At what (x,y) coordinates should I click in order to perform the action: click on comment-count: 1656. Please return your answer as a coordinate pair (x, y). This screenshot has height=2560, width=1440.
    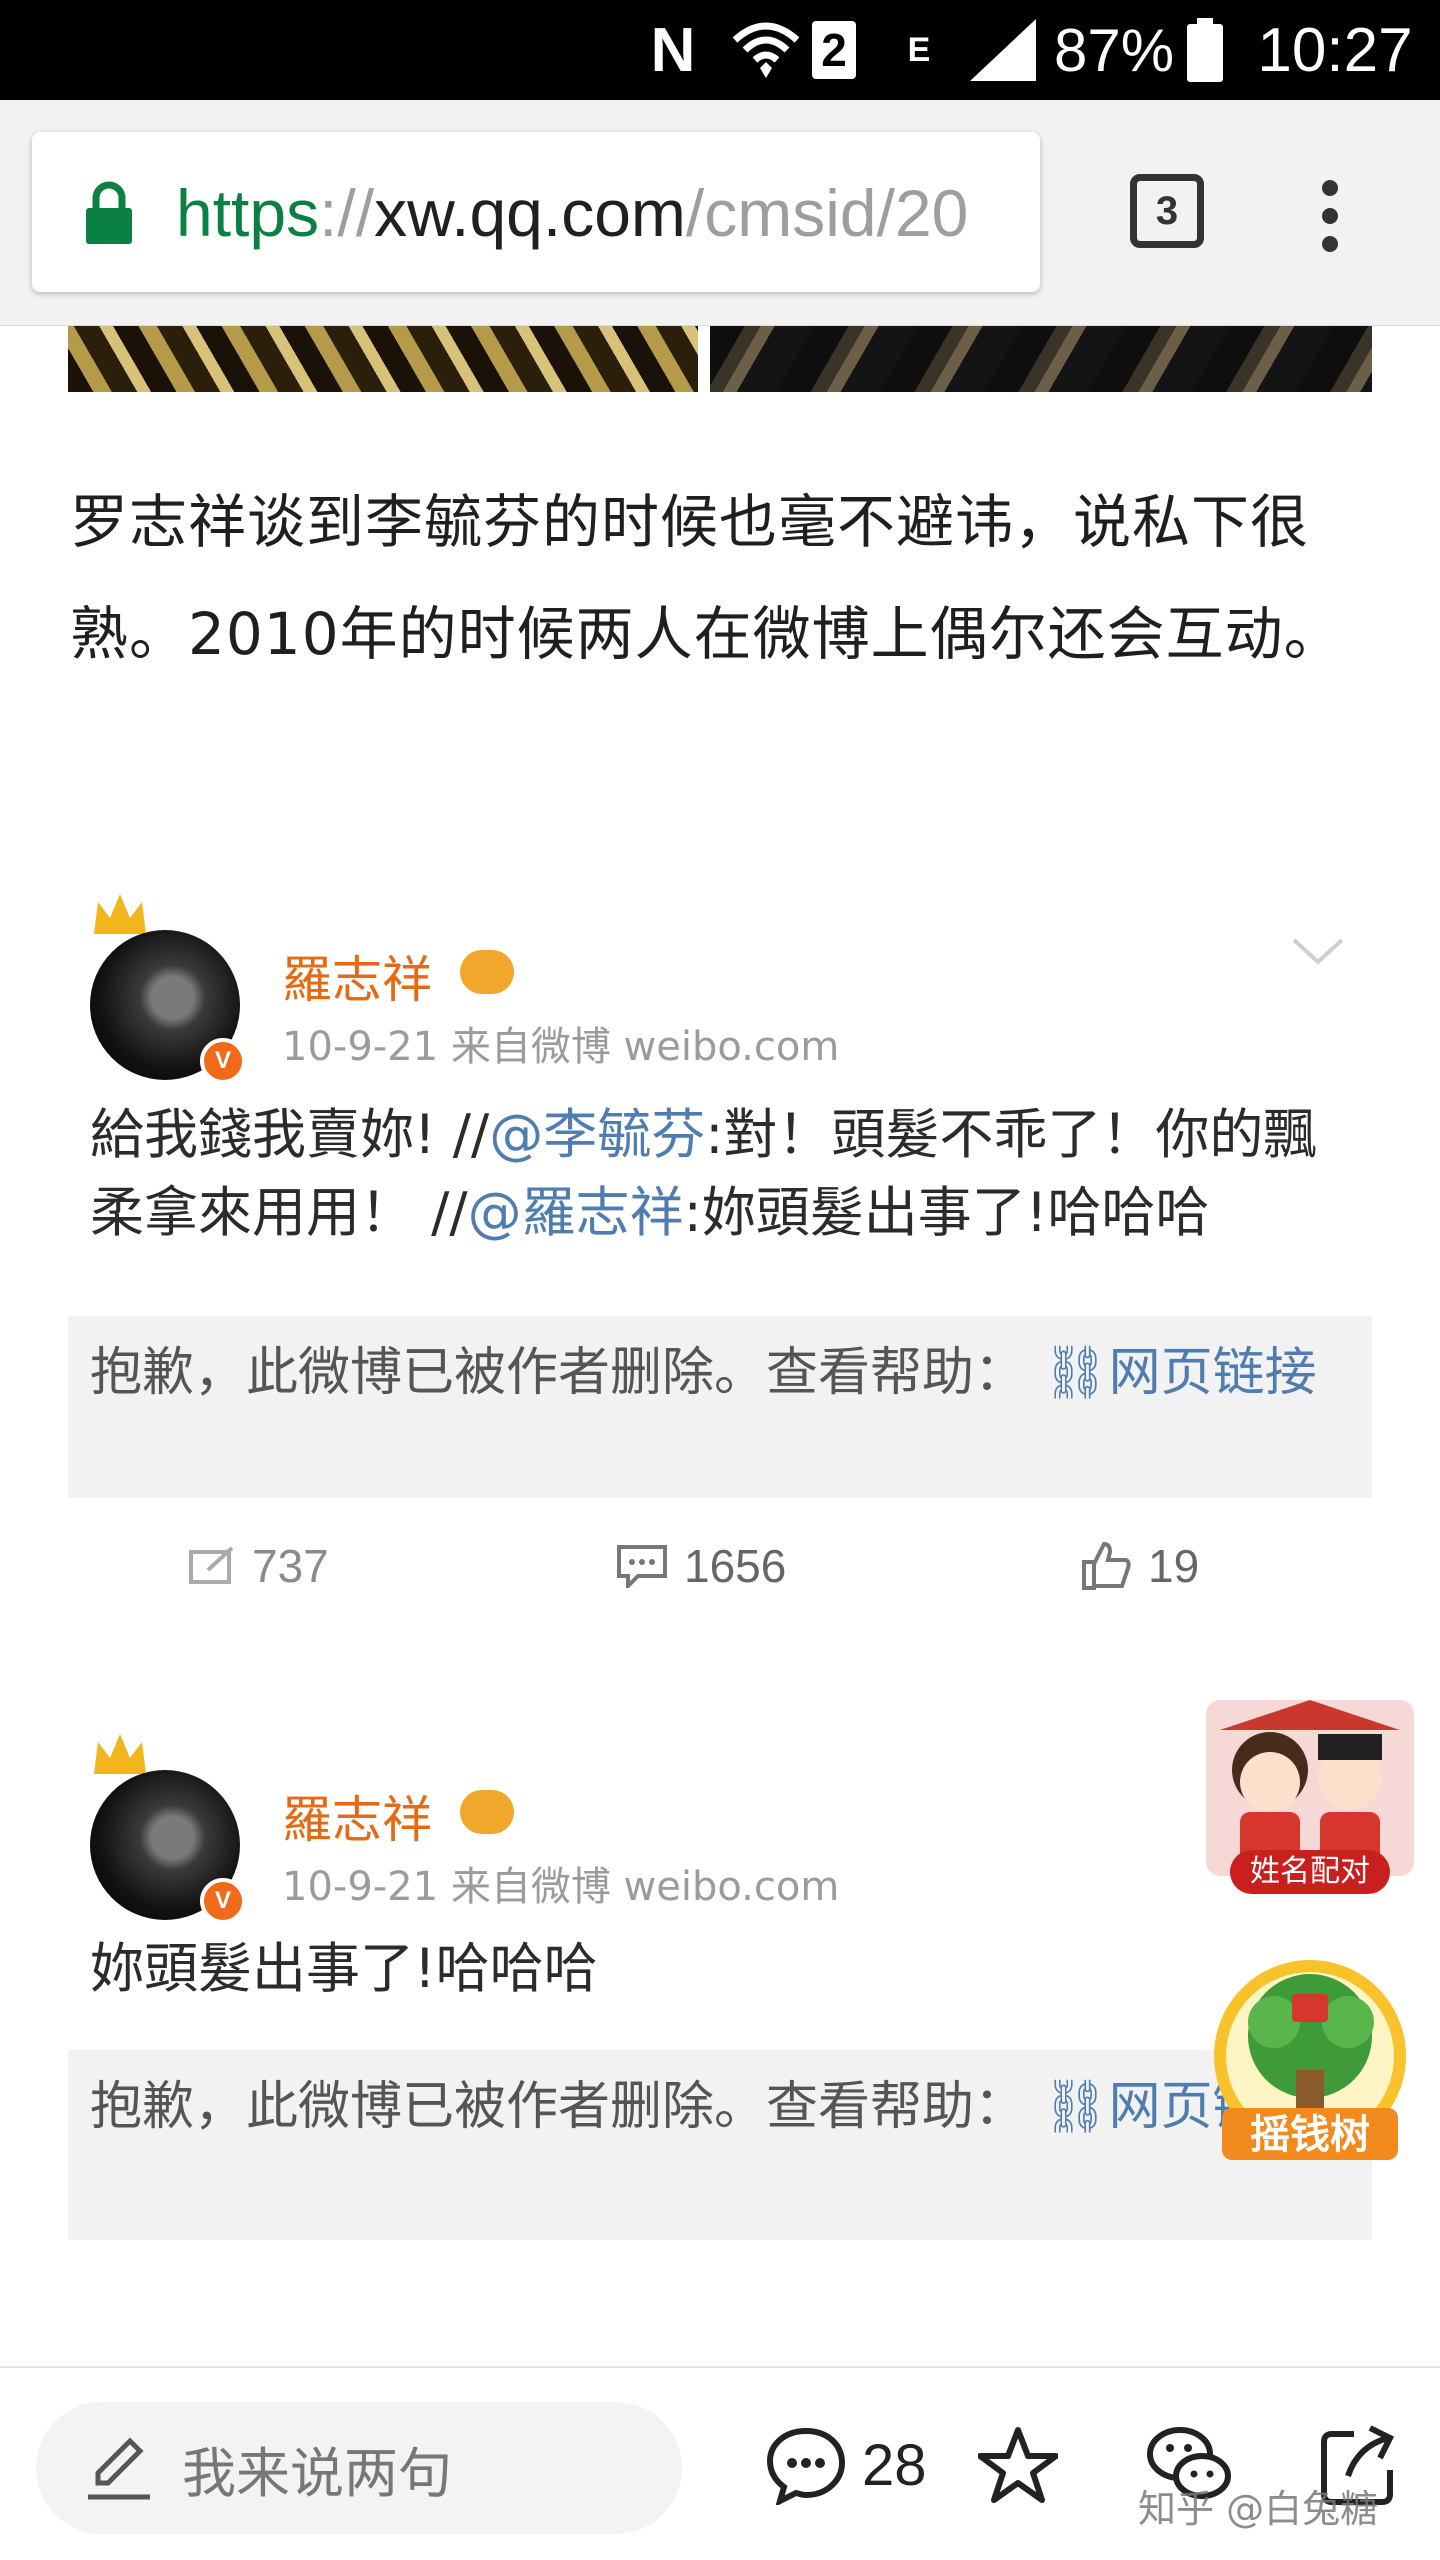
    Looking at the image, I should click on (735, 1566).